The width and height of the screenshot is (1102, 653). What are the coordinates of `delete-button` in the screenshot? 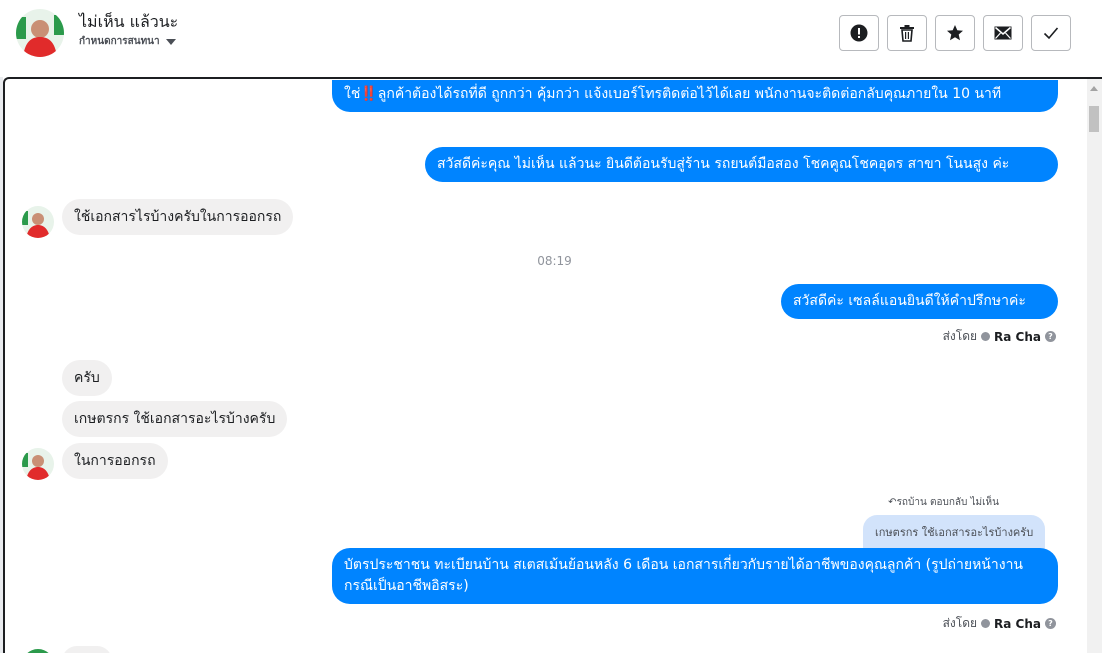 It's located at (907, 33).